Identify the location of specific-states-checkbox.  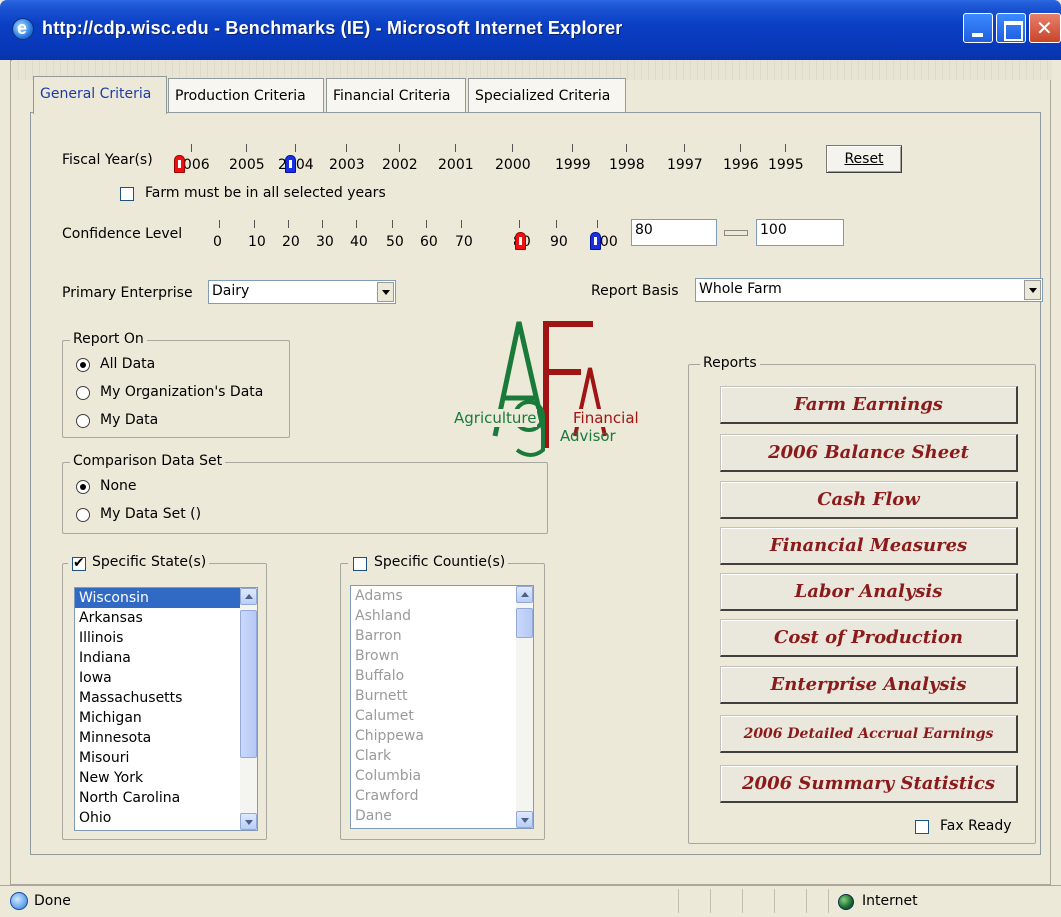
(79, 563).